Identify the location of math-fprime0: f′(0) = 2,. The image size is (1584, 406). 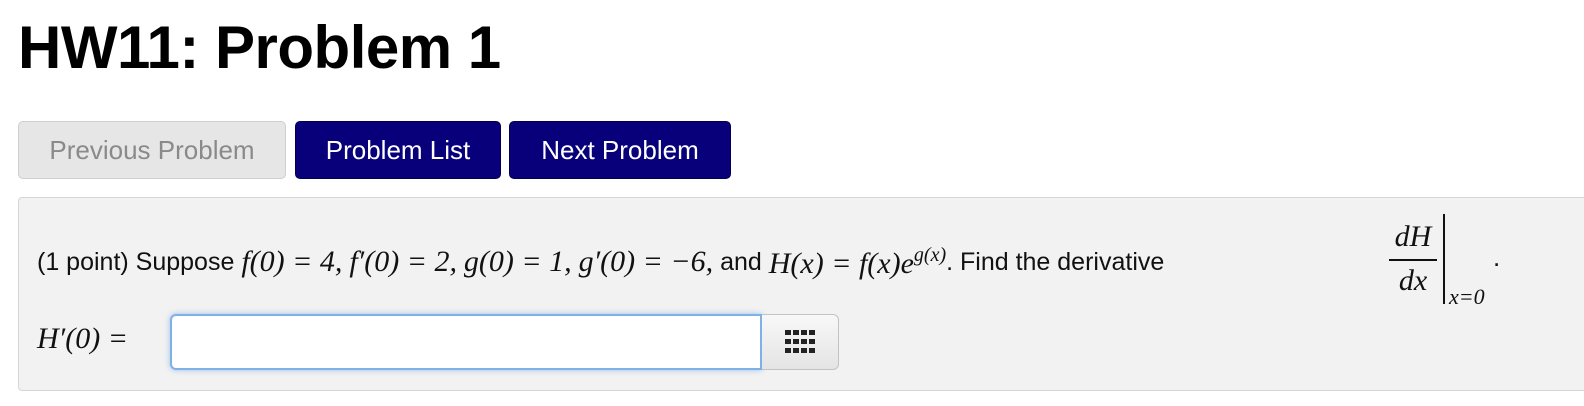
(403, 261).